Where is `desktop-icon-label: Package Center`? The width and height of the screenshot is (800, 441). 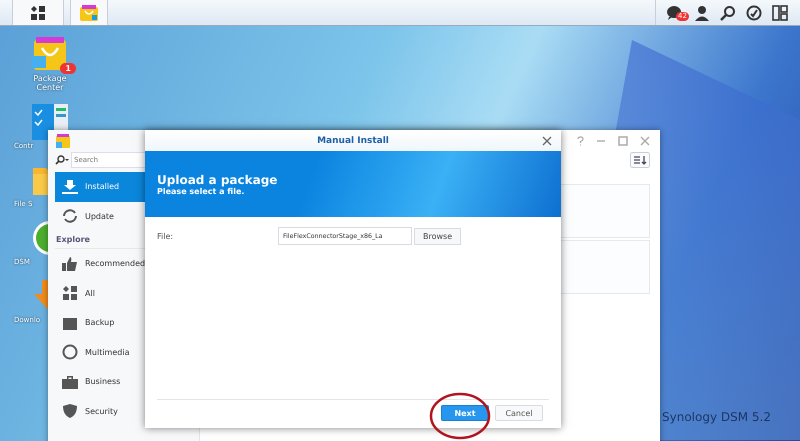
desktop-icon-label: Package Center is located at coordinates (50, 83).